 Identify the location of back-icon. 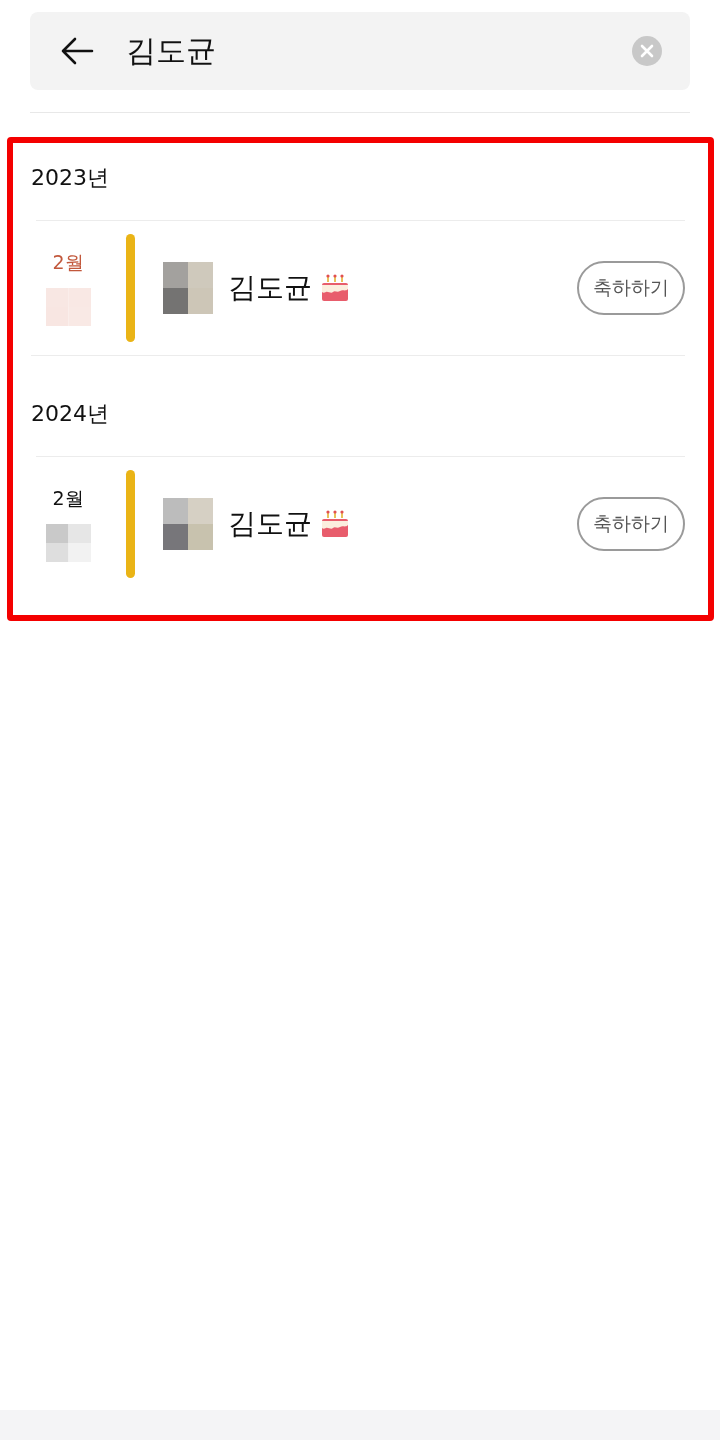
(77, 51).